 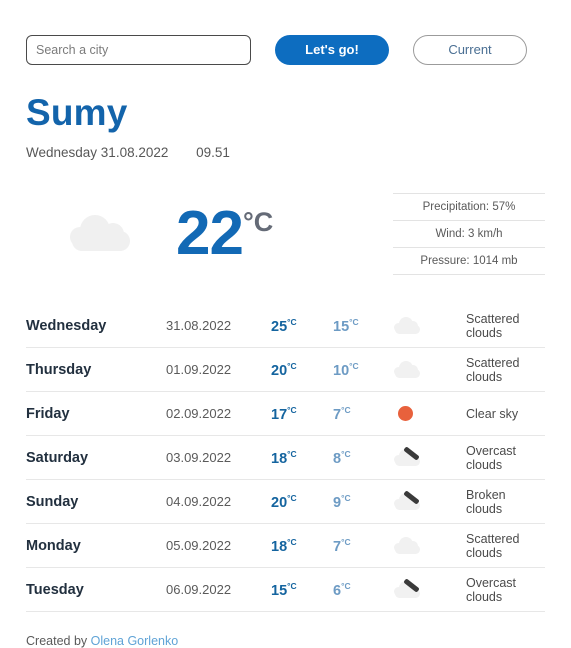 What do you see at coordinates (337, 458) in the screenshot?
I see `forecast-min-value: 8` at bounding box center [337, 458].